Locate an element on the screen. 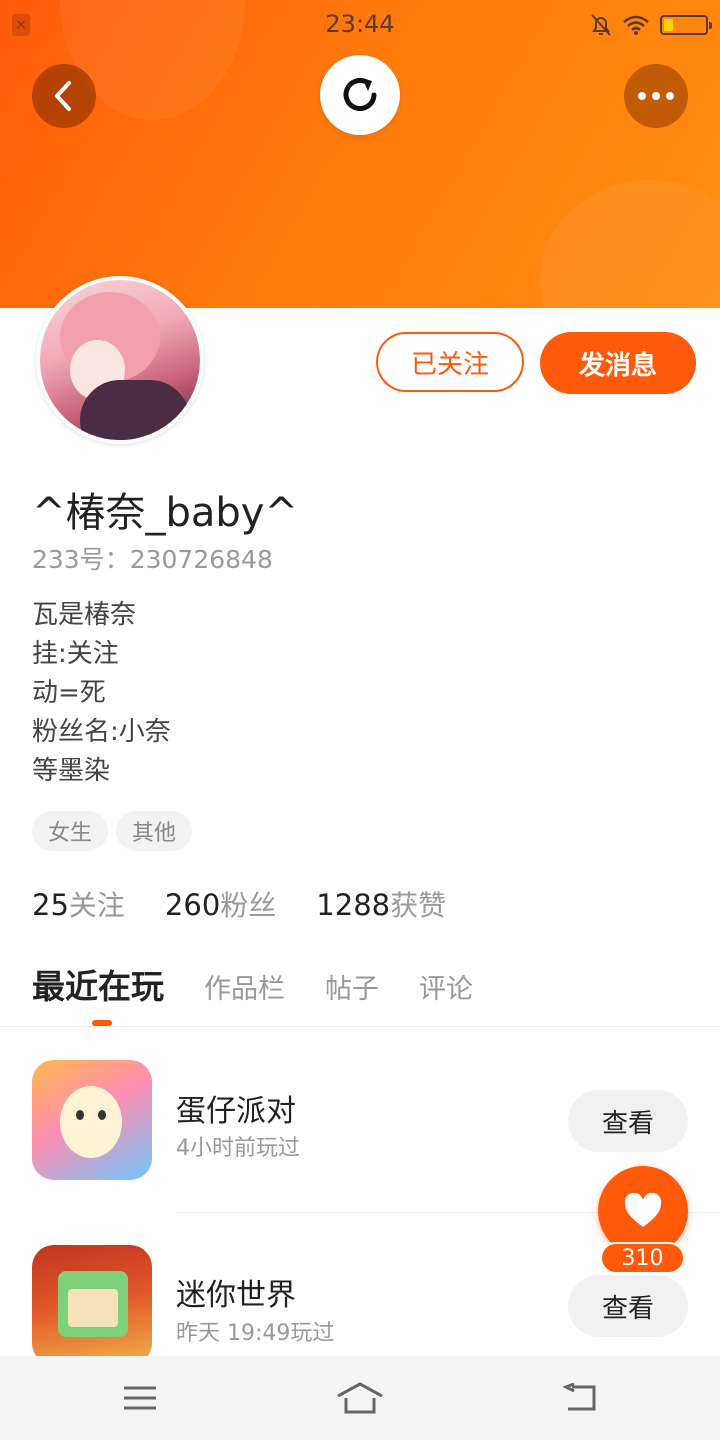 The image size is (720, 1440). avatar-image is located at coordinates (120, 360).